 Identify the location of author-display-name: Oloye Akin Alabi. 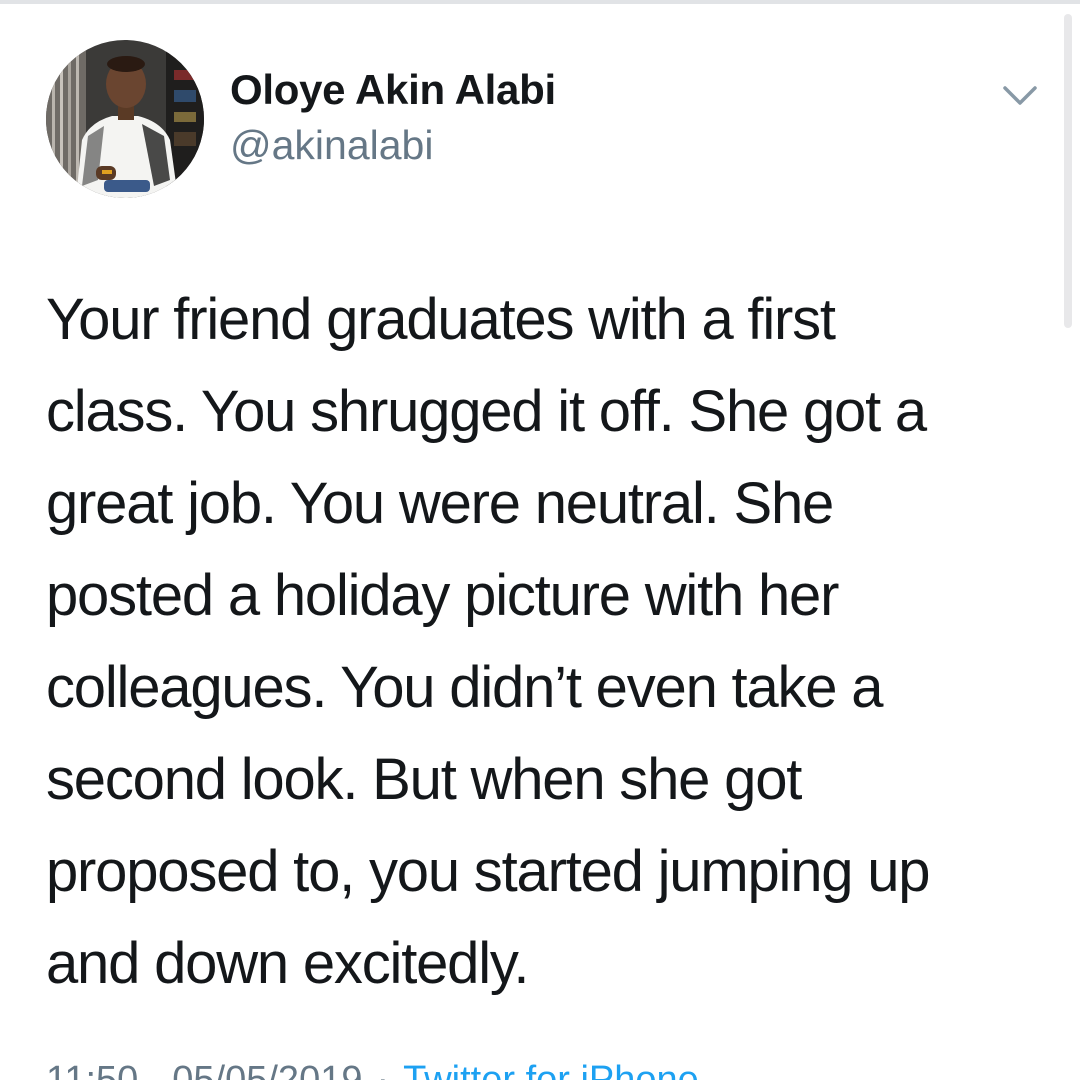
(393, 90).